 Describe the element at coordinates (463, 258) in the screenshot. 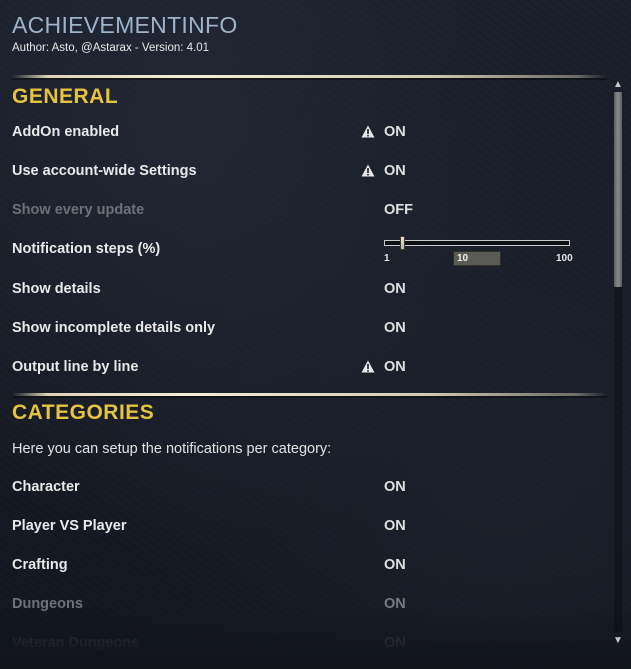

I see `slider-value-label: 10` at that location.